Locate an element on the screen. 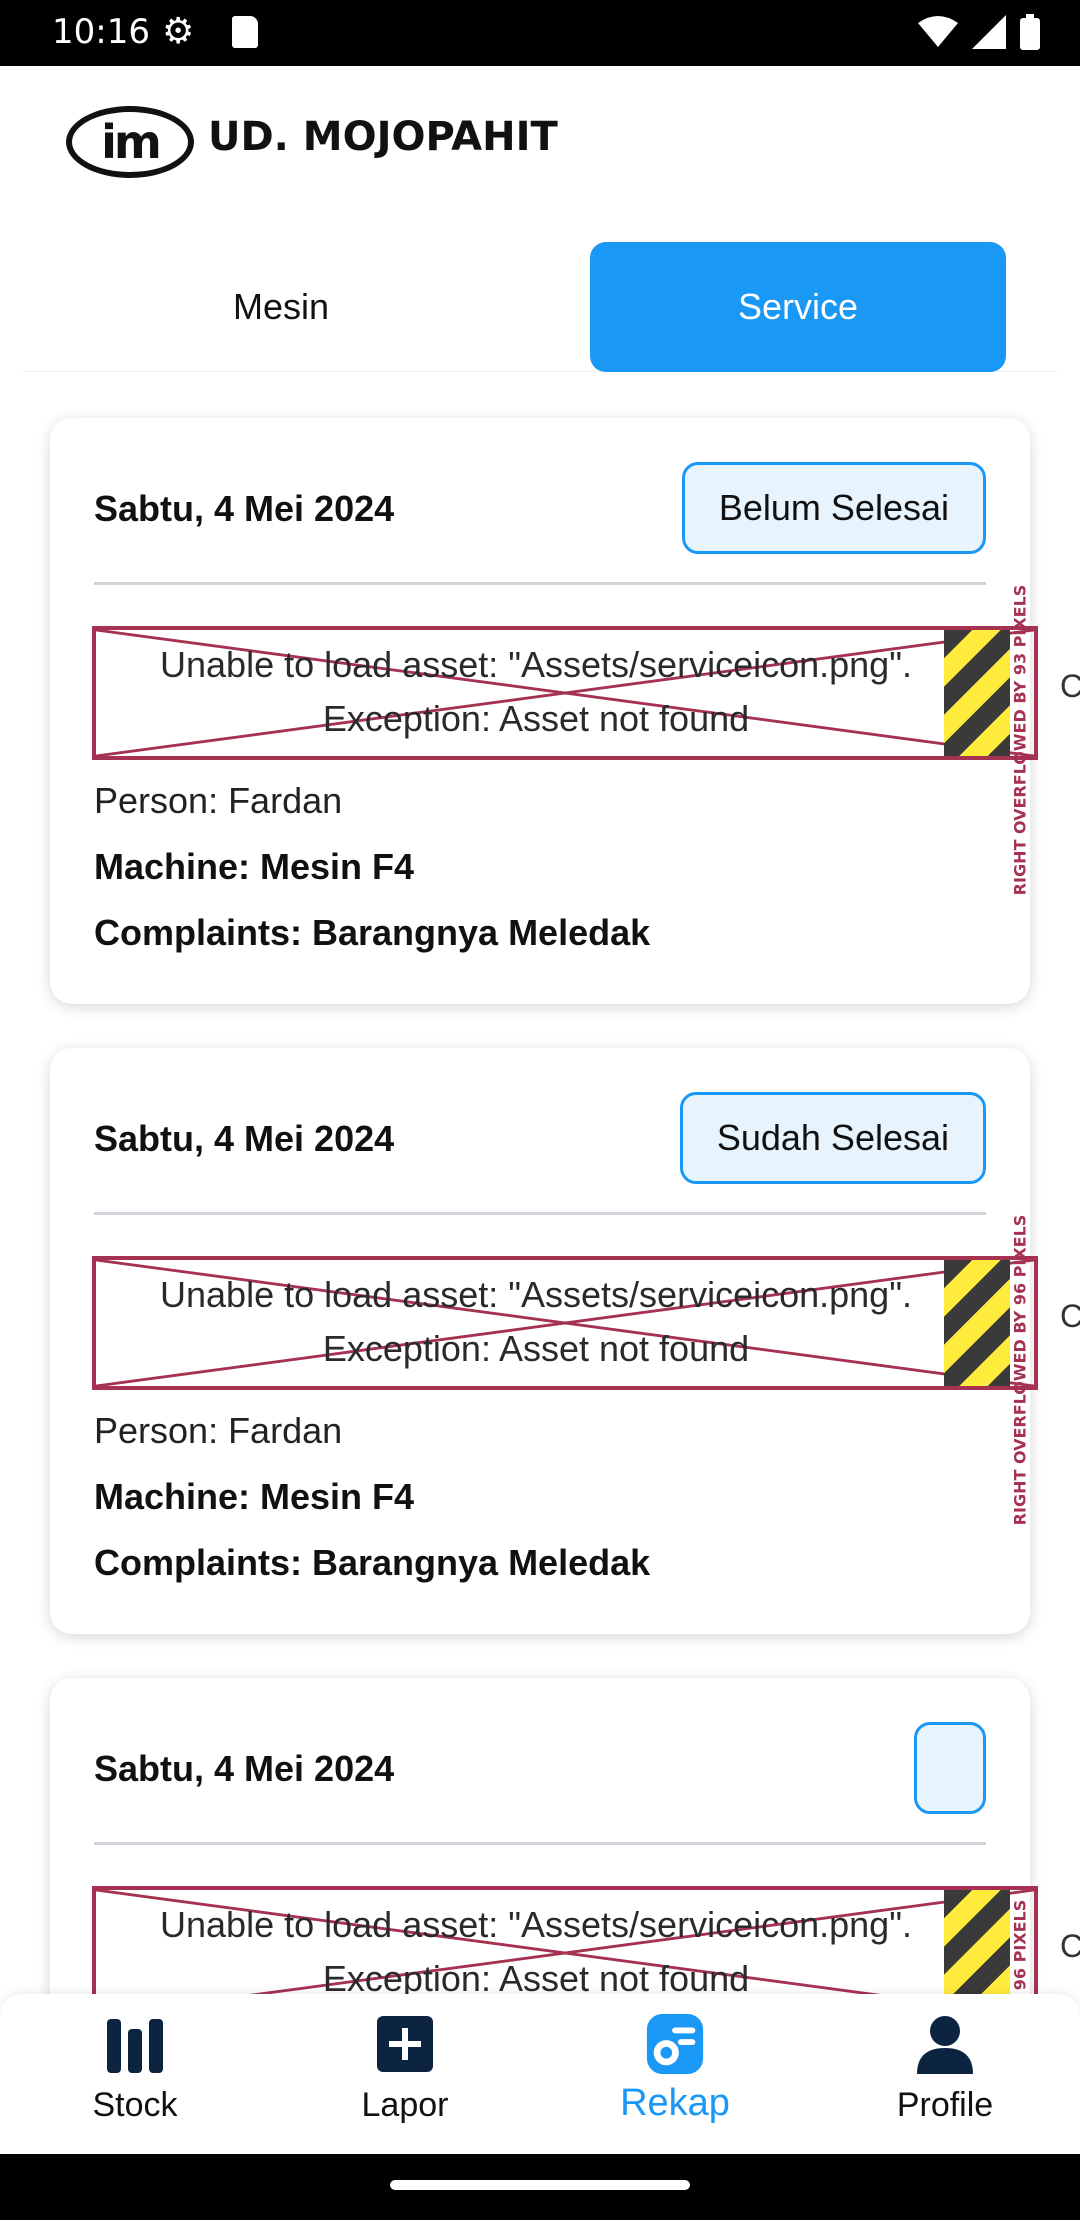 The image size is (1080, 2220). status-badge is located at coordinates (950, 1768).